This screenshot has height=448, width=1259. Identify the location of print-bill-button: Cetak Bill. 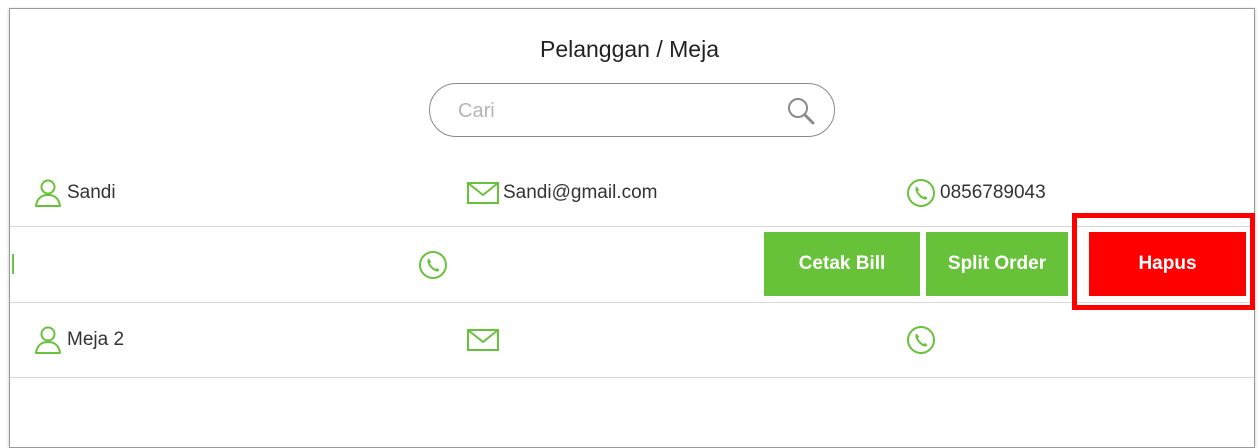
(842, 264).